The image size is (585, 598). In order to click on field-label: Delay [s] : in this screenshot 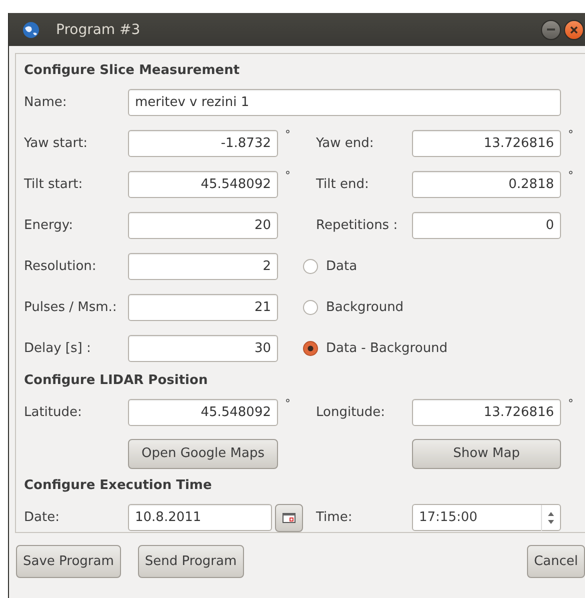, I will do `click(58, 348)`.